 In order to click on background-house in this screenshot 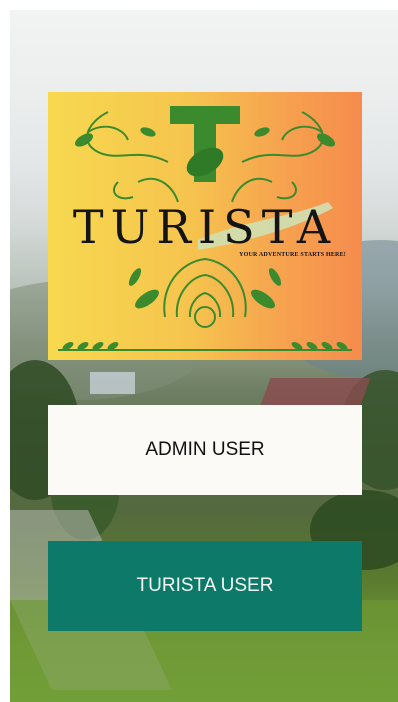, I will do `click(112, 383)`.